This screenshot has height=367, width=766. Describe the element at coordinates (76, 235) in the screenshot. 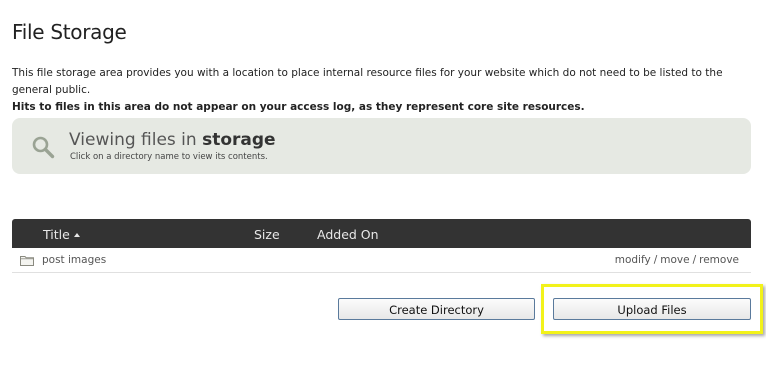

I see `sort-ascending-icon` at that location.